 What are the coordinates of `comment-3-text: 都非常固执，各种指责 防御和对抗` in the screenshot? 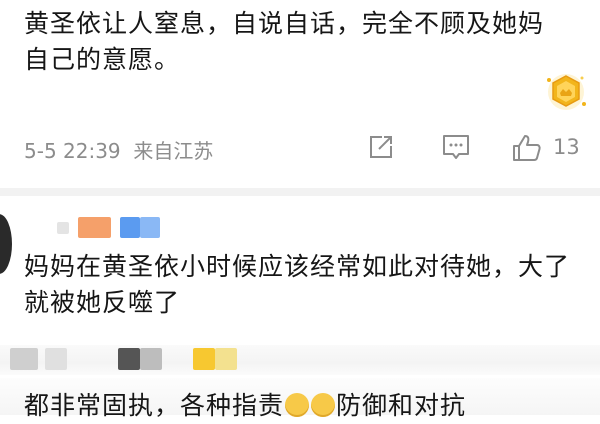 It's located at (245, 405).